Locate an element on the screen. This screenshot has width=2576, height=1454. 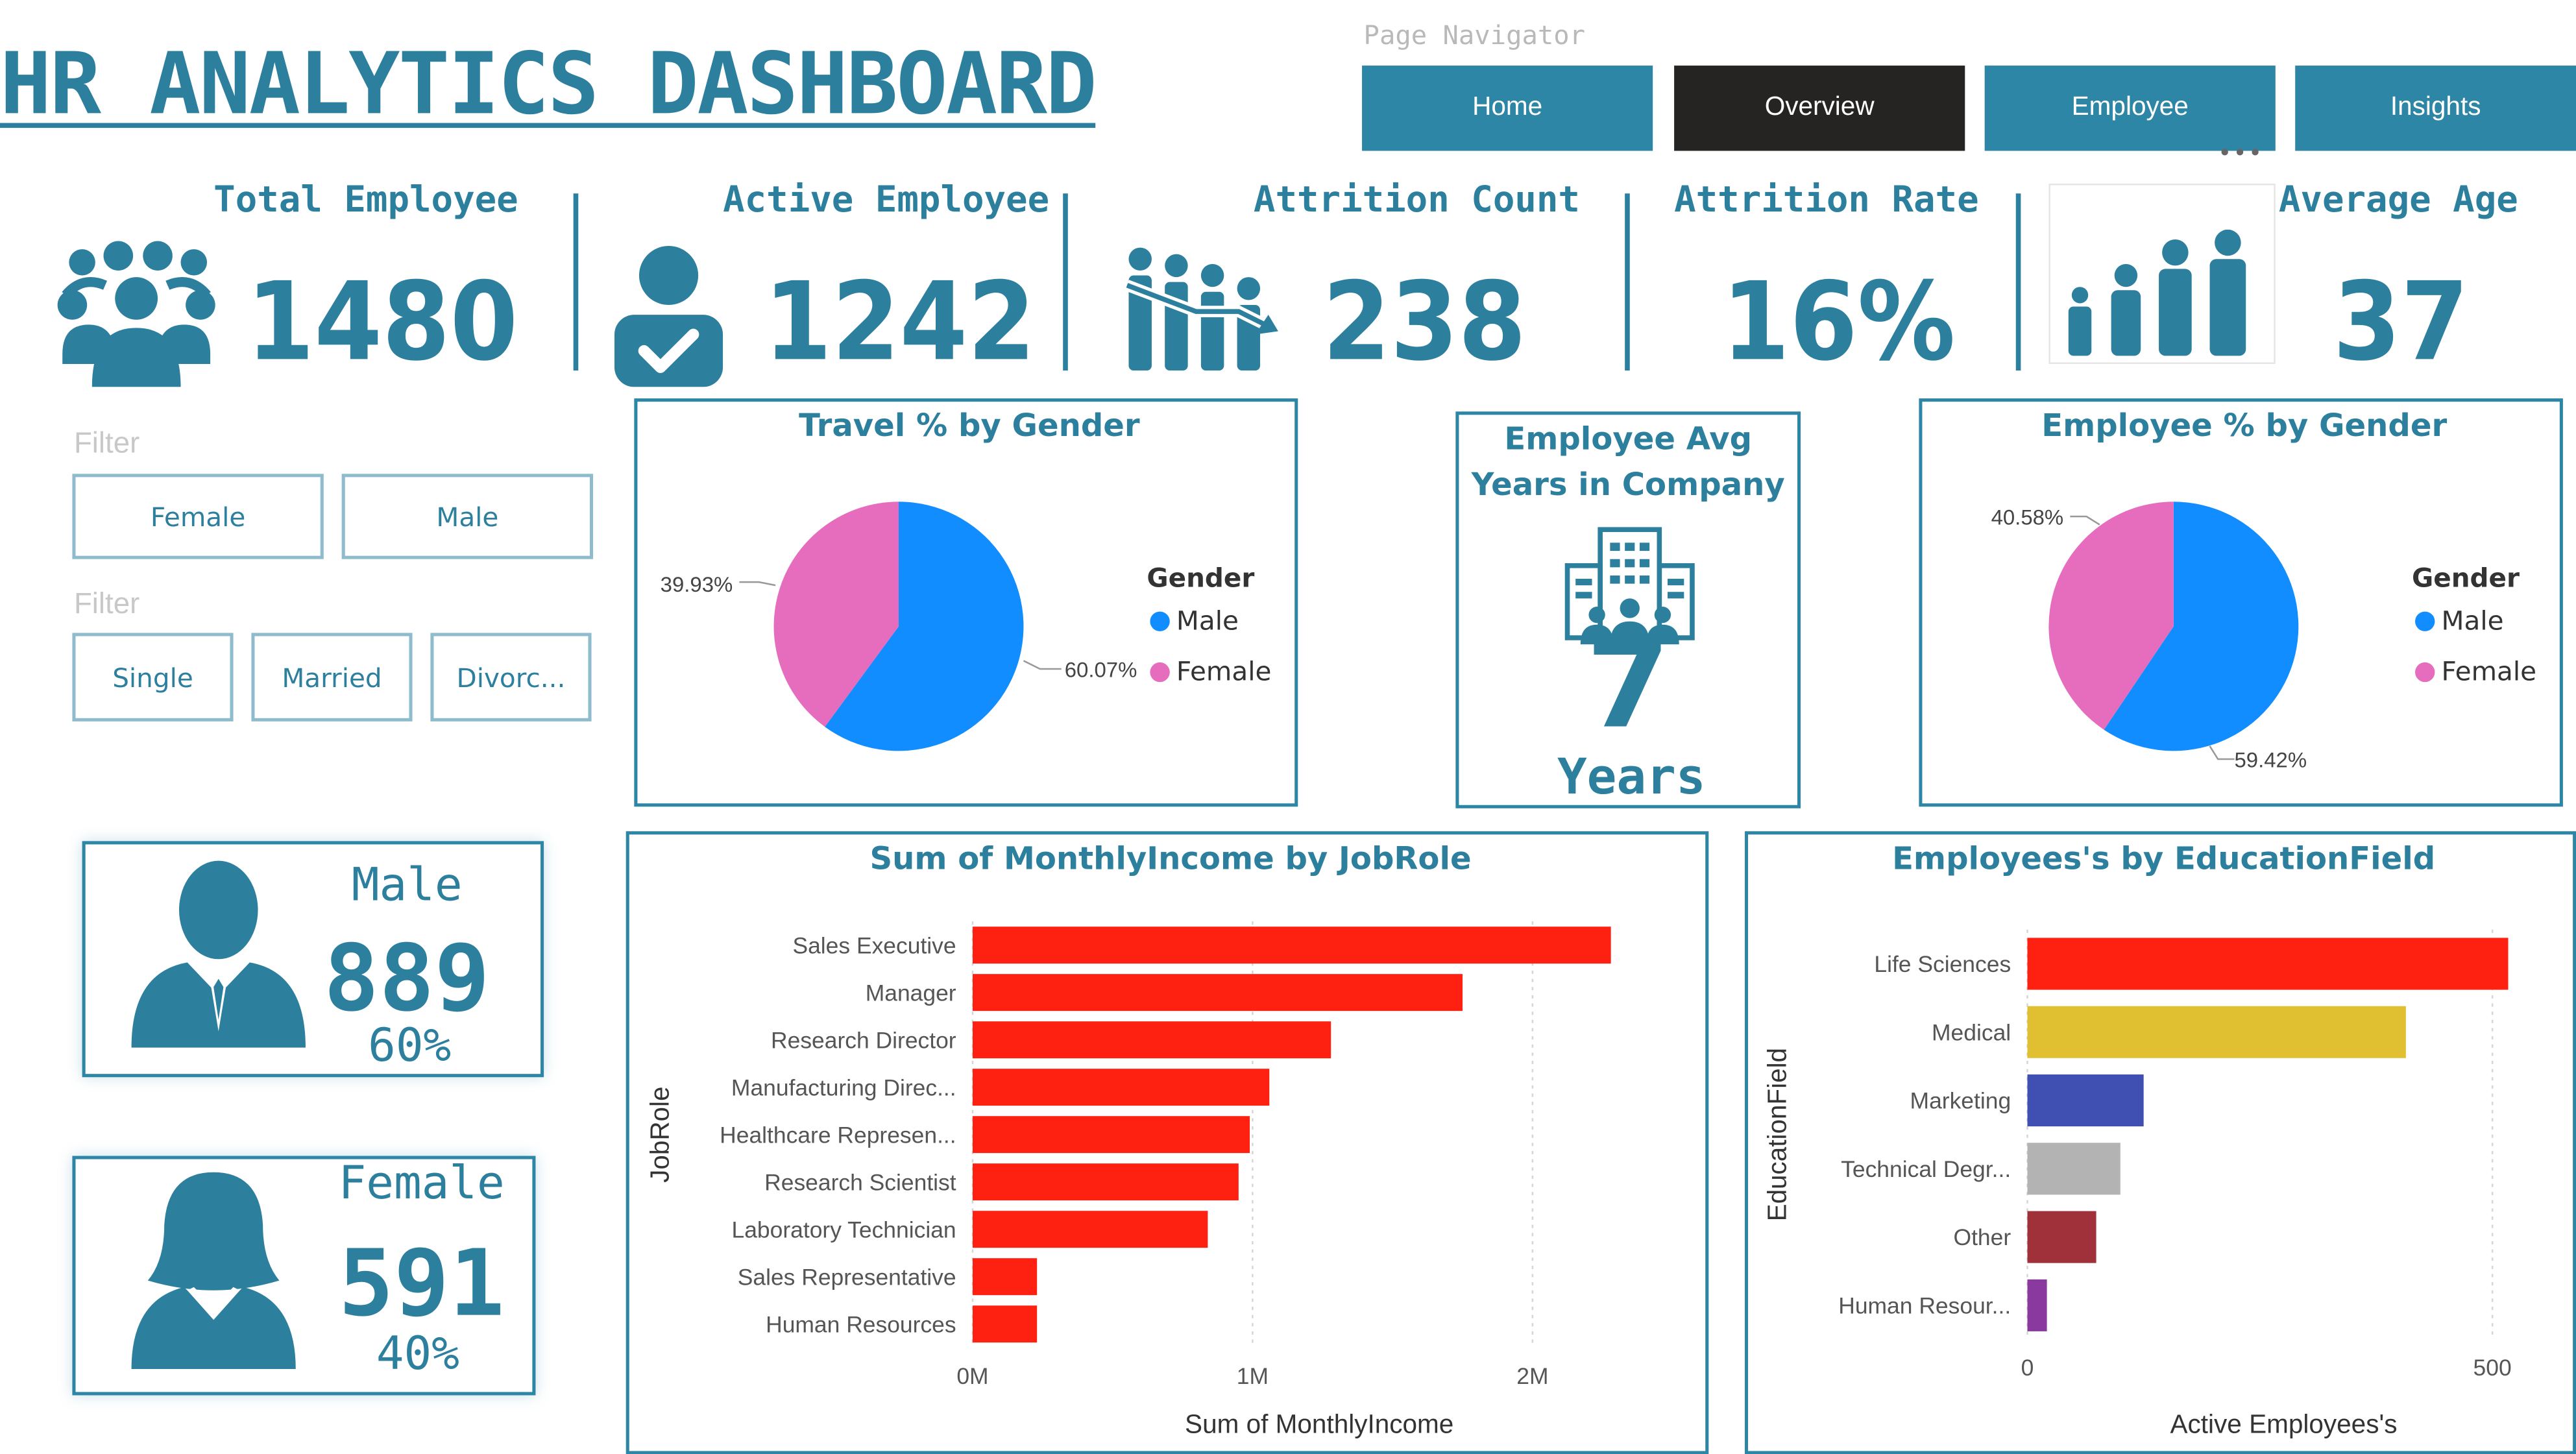
y-tick-label: Life Sciences is located at coordinates (1942, 964).